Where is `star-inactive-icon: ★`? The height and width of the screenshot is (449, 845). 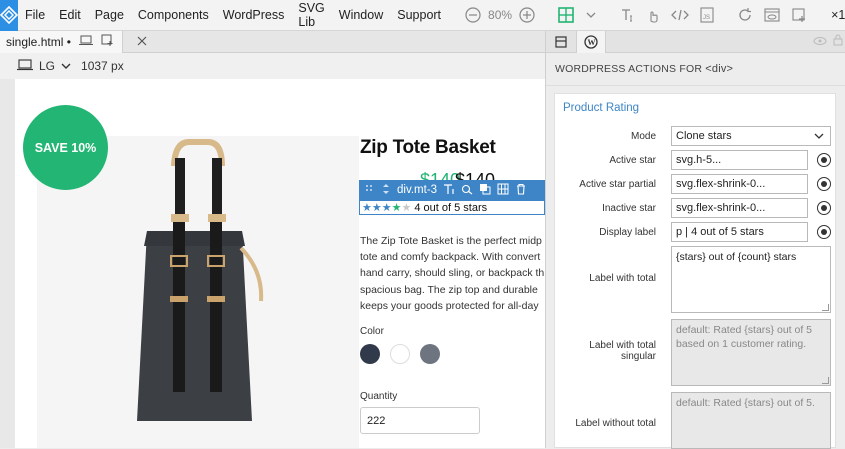 star-inactive-icon: ★ is located at coordinates (406, 207).